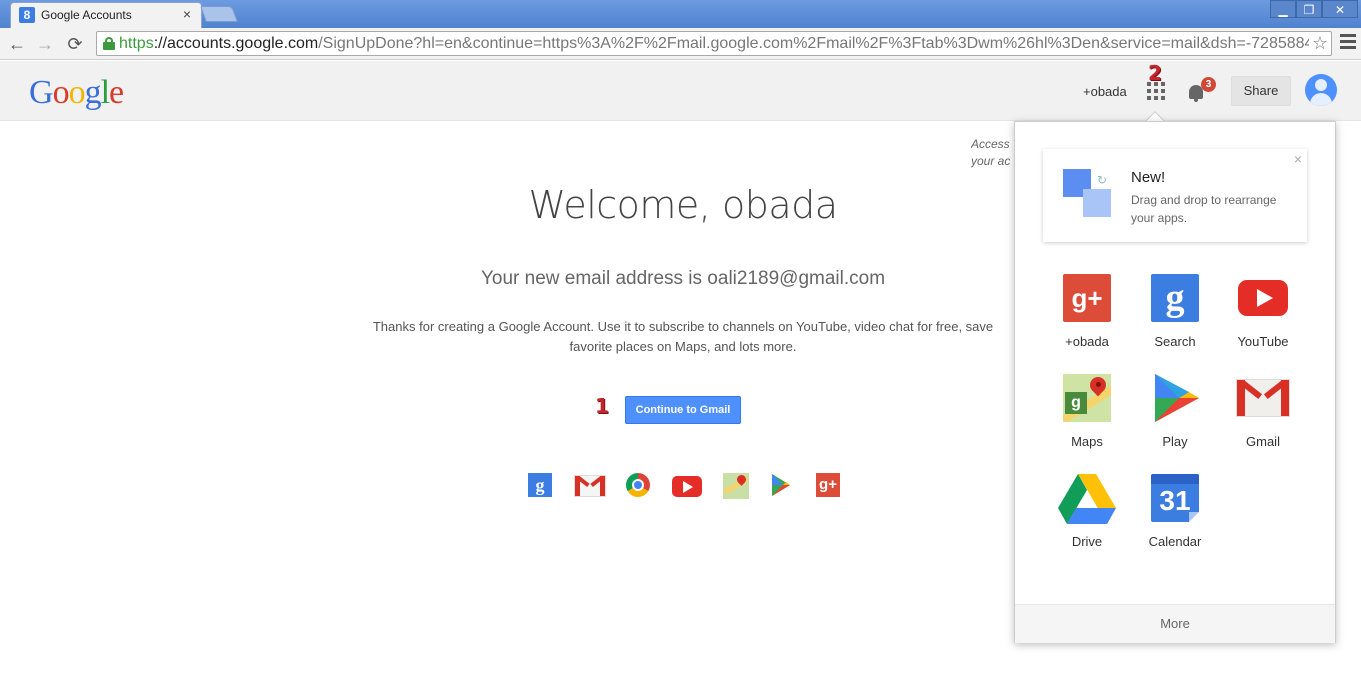 This screenshot has width=1361, height=676. What do you see at coordinates (1321, 90) in the screenshot?
I see `account-avatar` at bounding box center [1321, 90].